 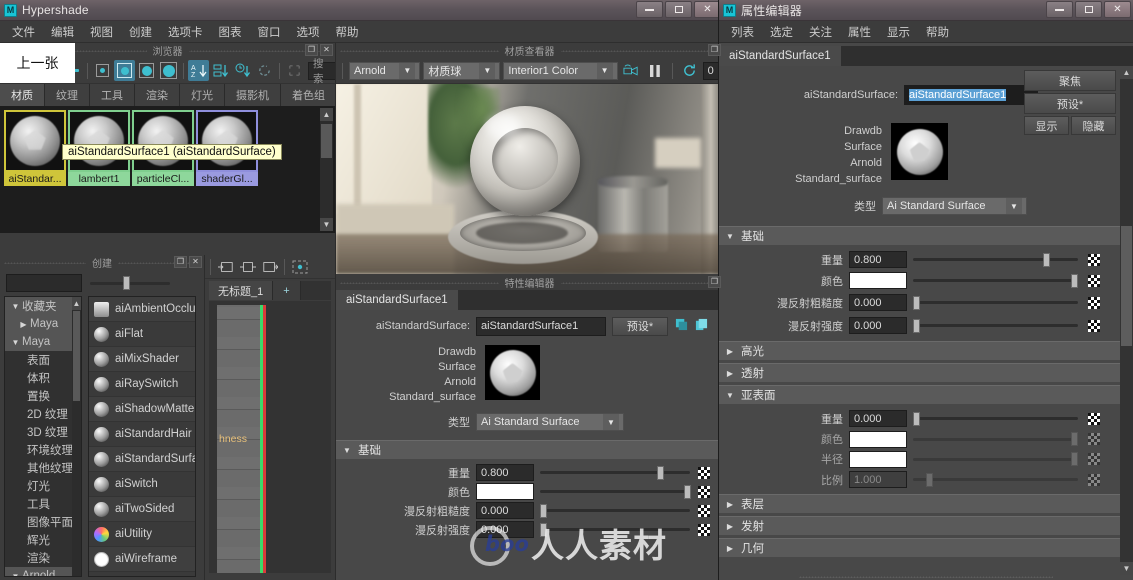 What do you see at coordinates (44, 283) in the screenshot?
I see `create-search-input` at bounding box center [44, 283].